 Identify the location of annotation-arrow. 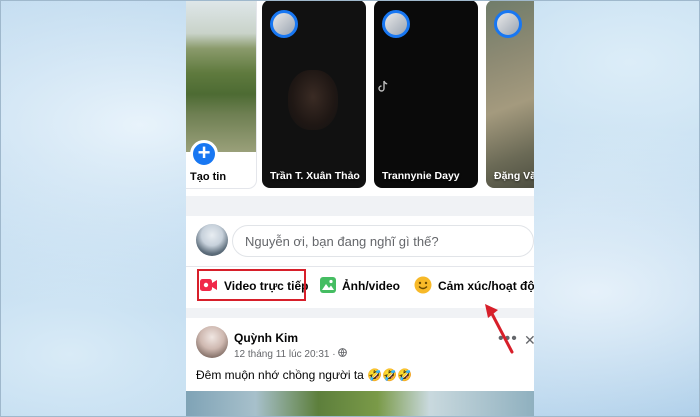
(499, 329).